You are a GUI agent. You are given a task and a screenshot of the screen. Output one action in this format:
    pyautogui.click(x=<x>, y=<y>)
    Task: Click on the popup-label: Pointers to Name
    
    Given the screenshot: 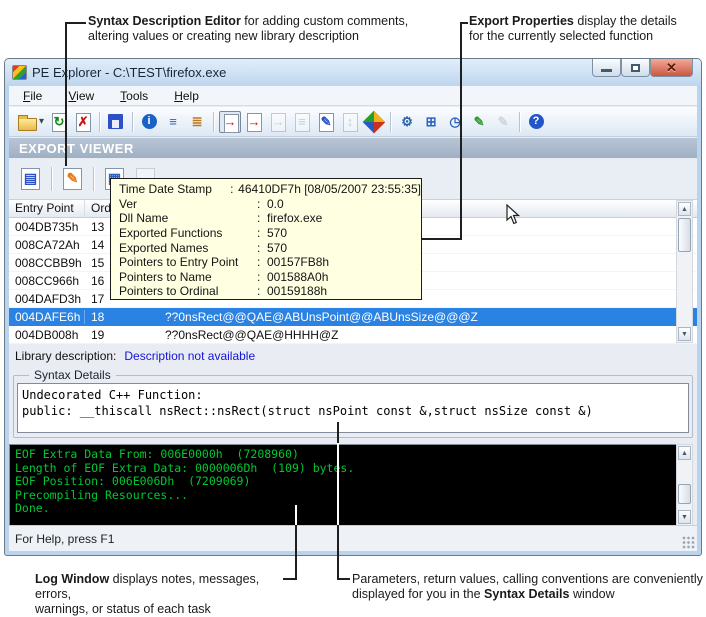 What is the action you would take?
    pyautogui.click(x=165, y=276)
    